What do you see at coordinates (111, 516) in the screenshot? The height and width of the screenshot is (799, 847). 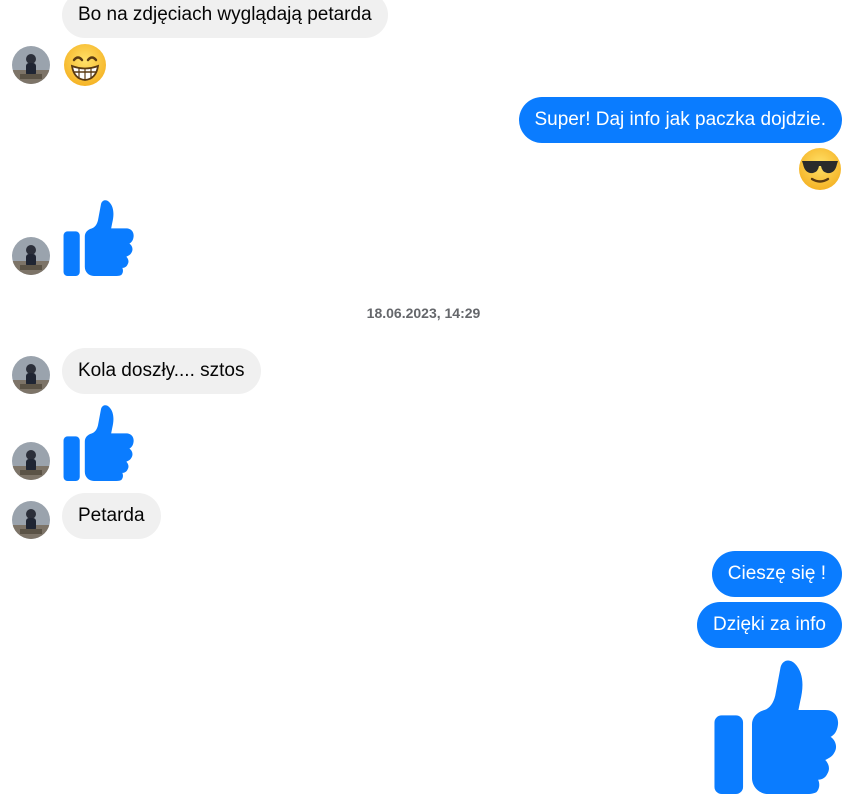 I see `incoming-message: Petarda` at bounding box center [111, 516].